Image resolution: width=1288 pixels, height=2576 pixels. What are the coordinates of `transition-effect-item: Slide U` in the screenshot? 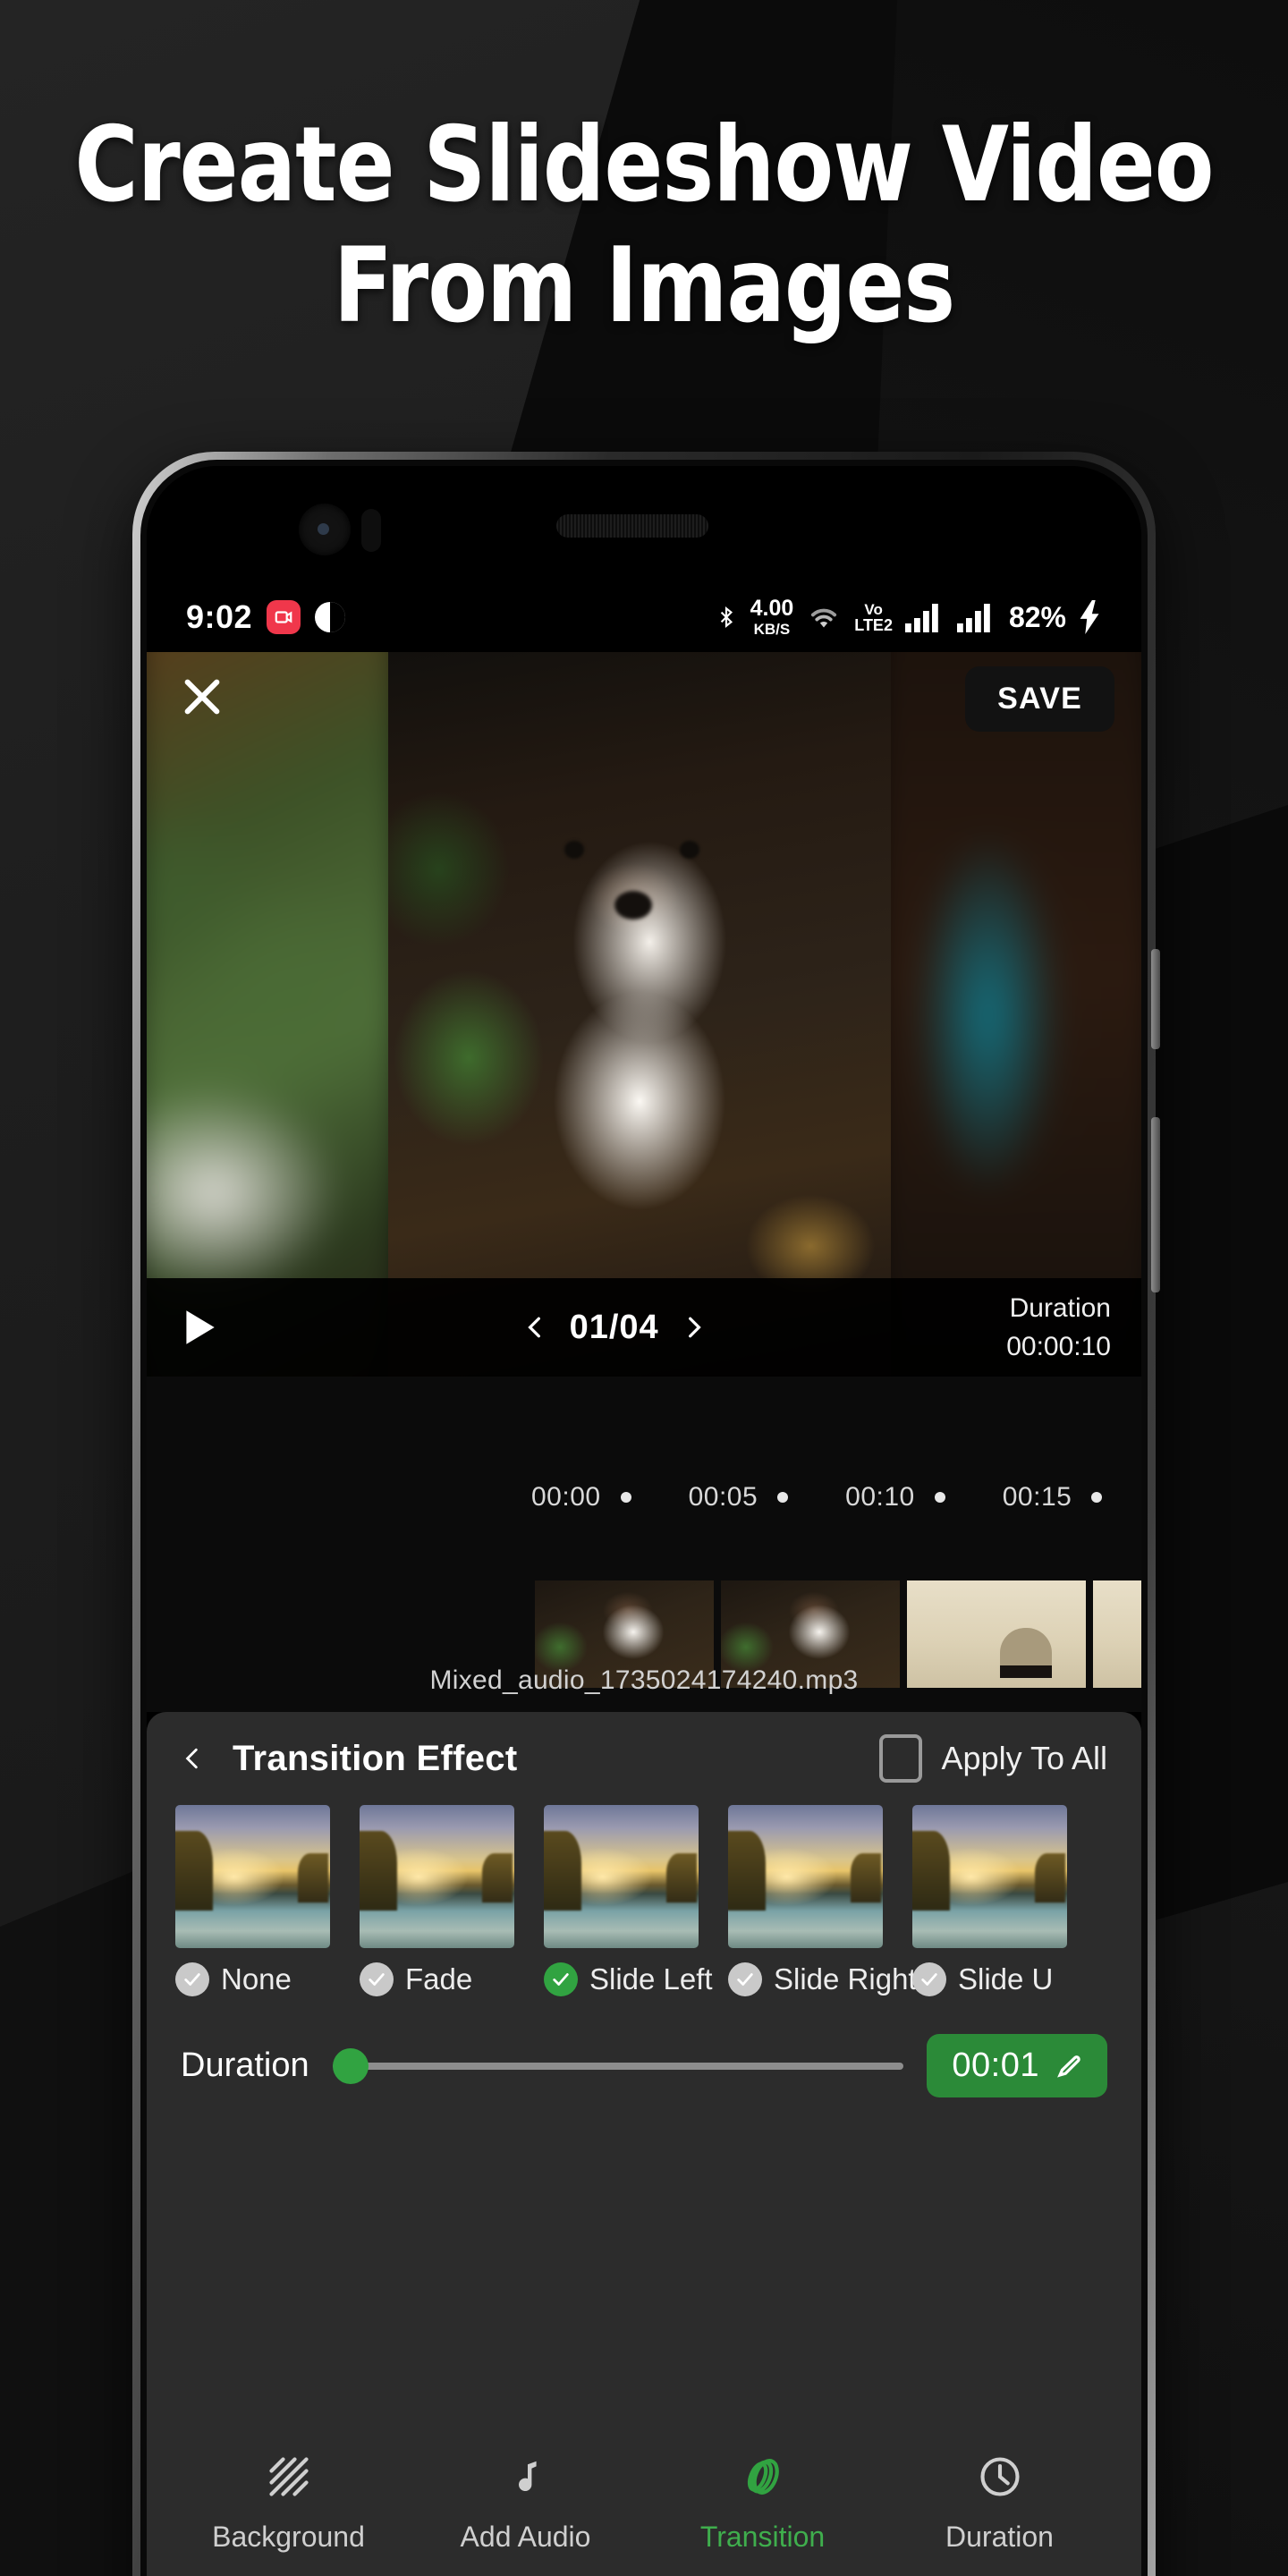 It's located at (989, 1900).